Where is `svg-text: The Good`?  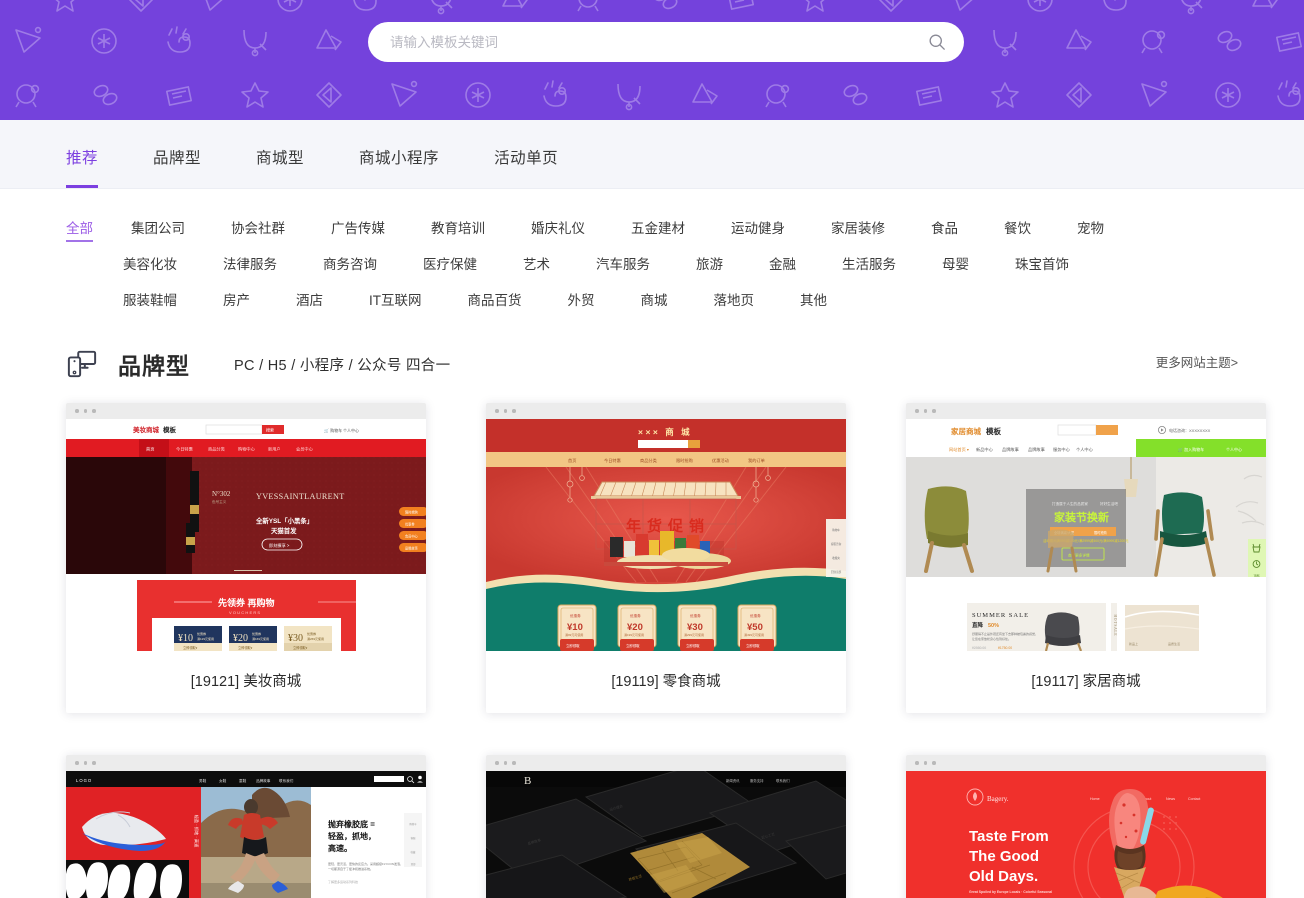
svg-text: The Good is located at coordinates (1004, 856).